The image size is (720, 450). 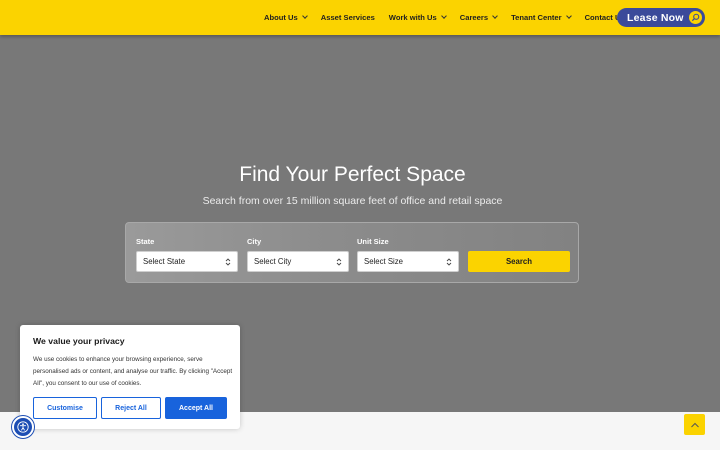 I want to click on nav-tenant-center: Tenant Center, so click(x=541, y=17).